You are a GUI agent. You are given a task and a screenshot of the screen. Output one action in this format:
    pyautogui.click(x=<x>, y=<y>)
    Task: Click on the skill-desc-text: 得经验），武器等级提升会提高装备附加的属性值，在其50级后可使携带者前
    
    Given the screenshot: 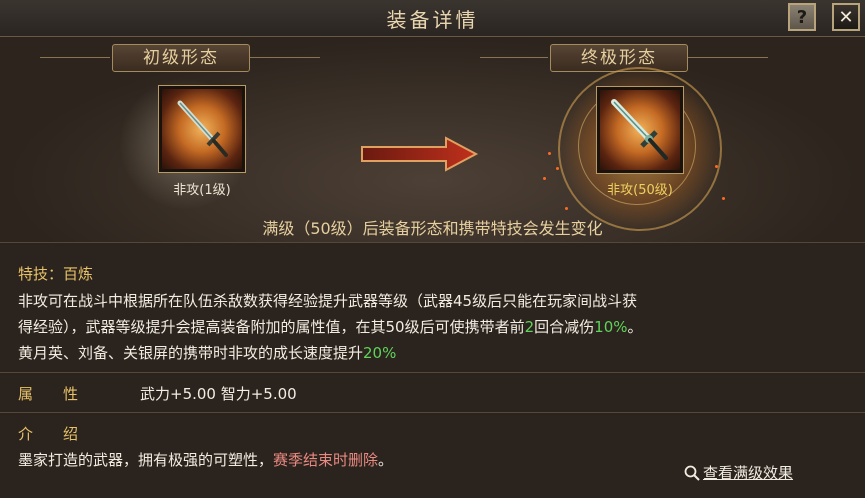 What is the action you would take?
    pyautogui.click(x=271, y=327)
    